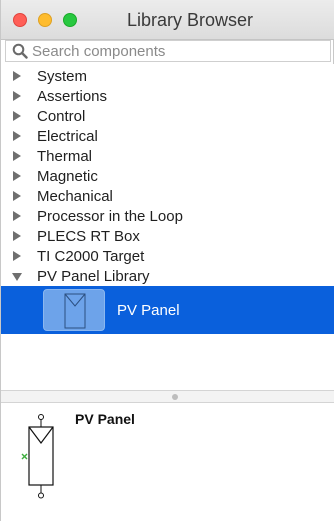 The width and height of the screenshot is (334, 521). Describe the element at coordinates (61, 116) in the screenshot. I see `tree-item-label: Control` at that location.